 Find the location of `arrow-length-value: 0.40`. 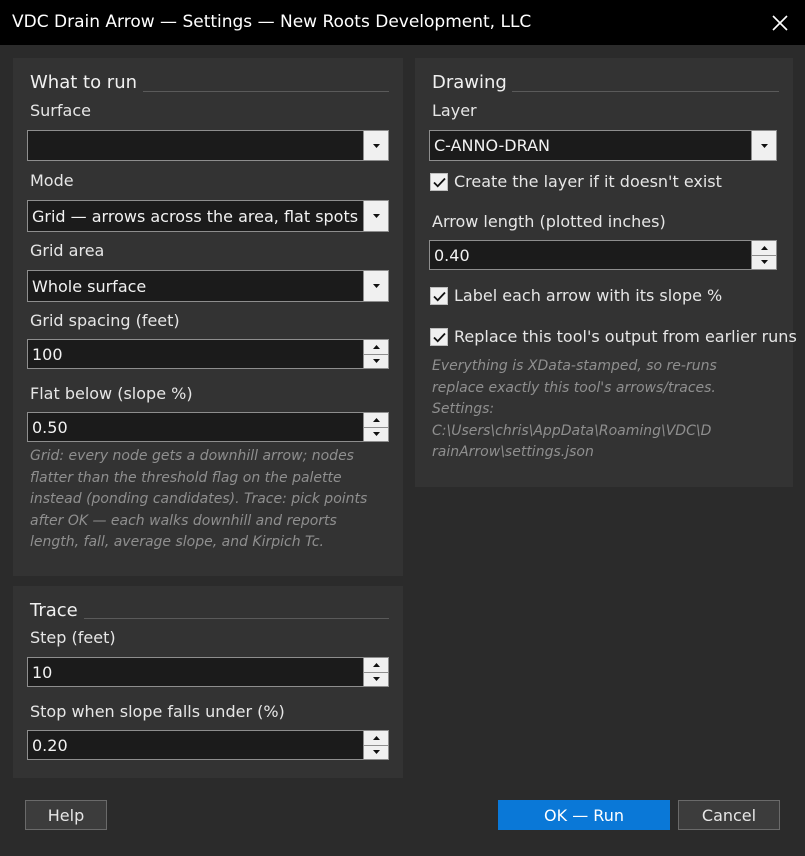

arrow-length-value: 0.40 is located at coordinates (452, 255).